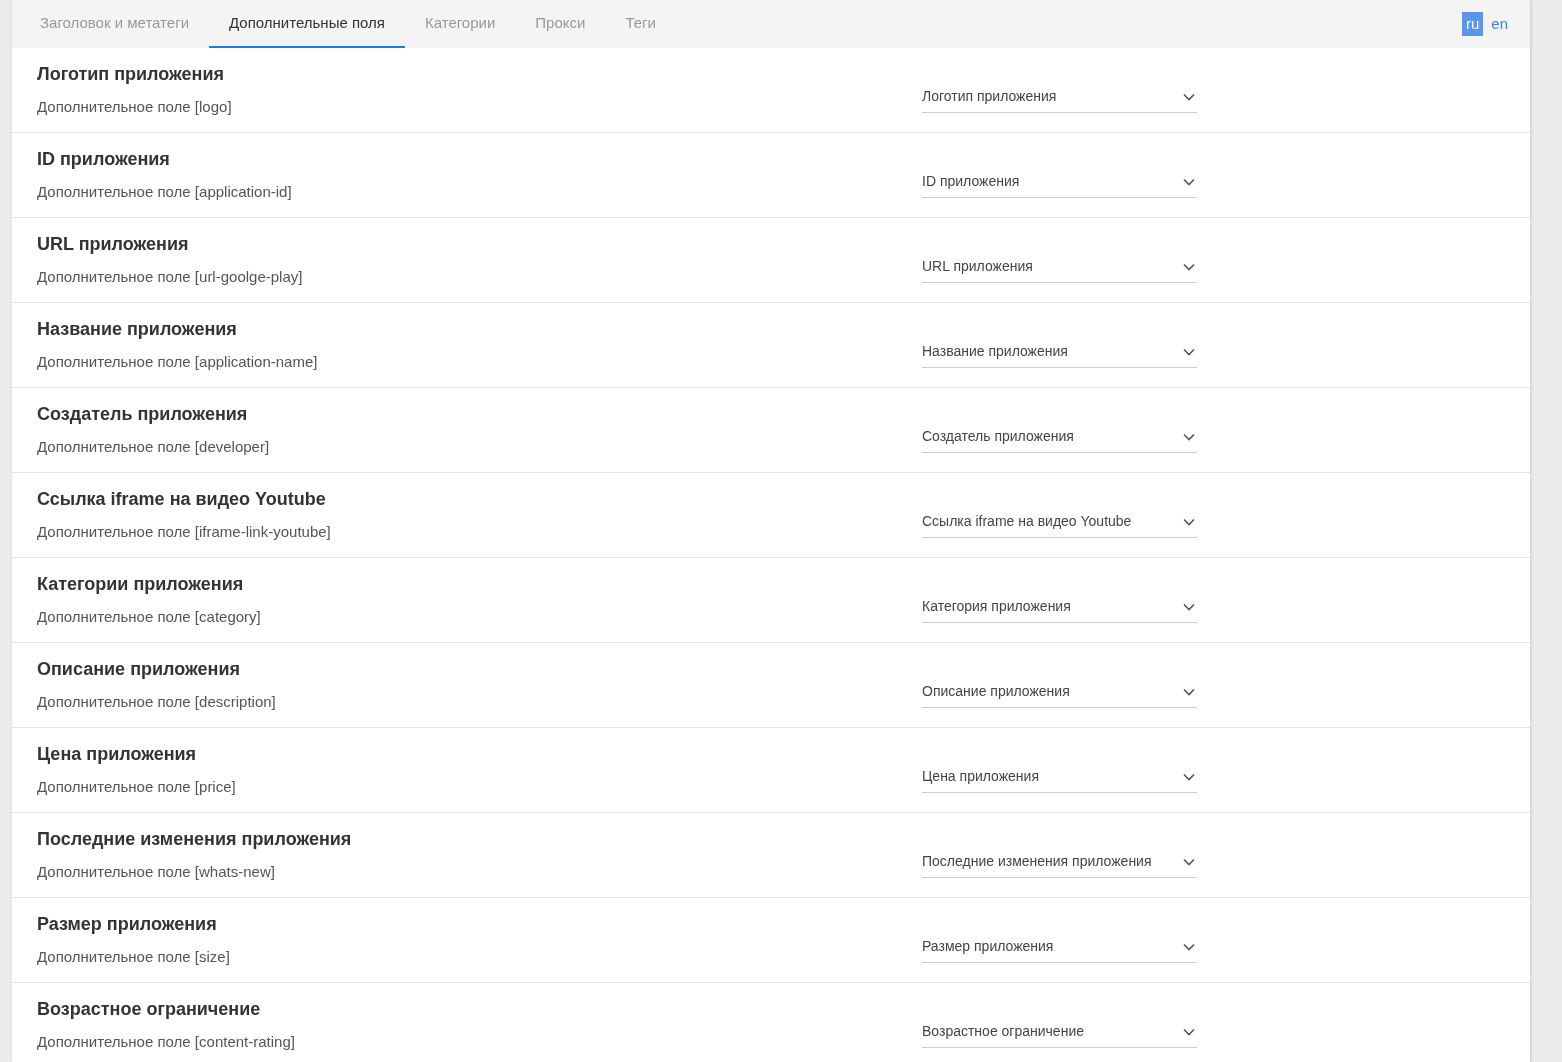 The width and height of the screenshot is (1562, 1062). Describe the element at coordinates (117, 755) in the screenshot. I see `field-title: Цена приложения` at that location.